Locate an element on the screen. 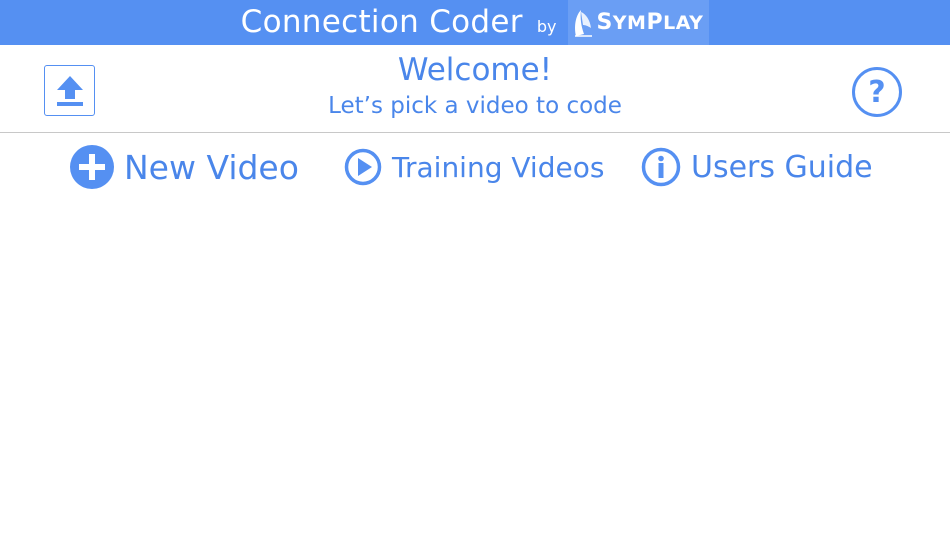 Image resolution: width=950 pixels, height=534 pixels. welcome-title: Welcome! is located at coordinates (475, 70).